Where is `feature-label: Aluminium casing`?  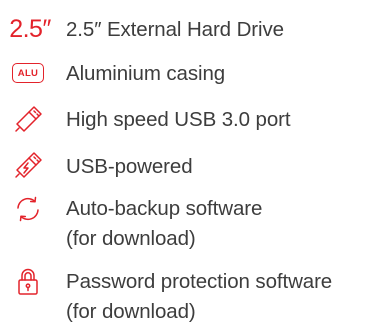
feature-label: Aluminium casing is located at coordinates (146, 73).